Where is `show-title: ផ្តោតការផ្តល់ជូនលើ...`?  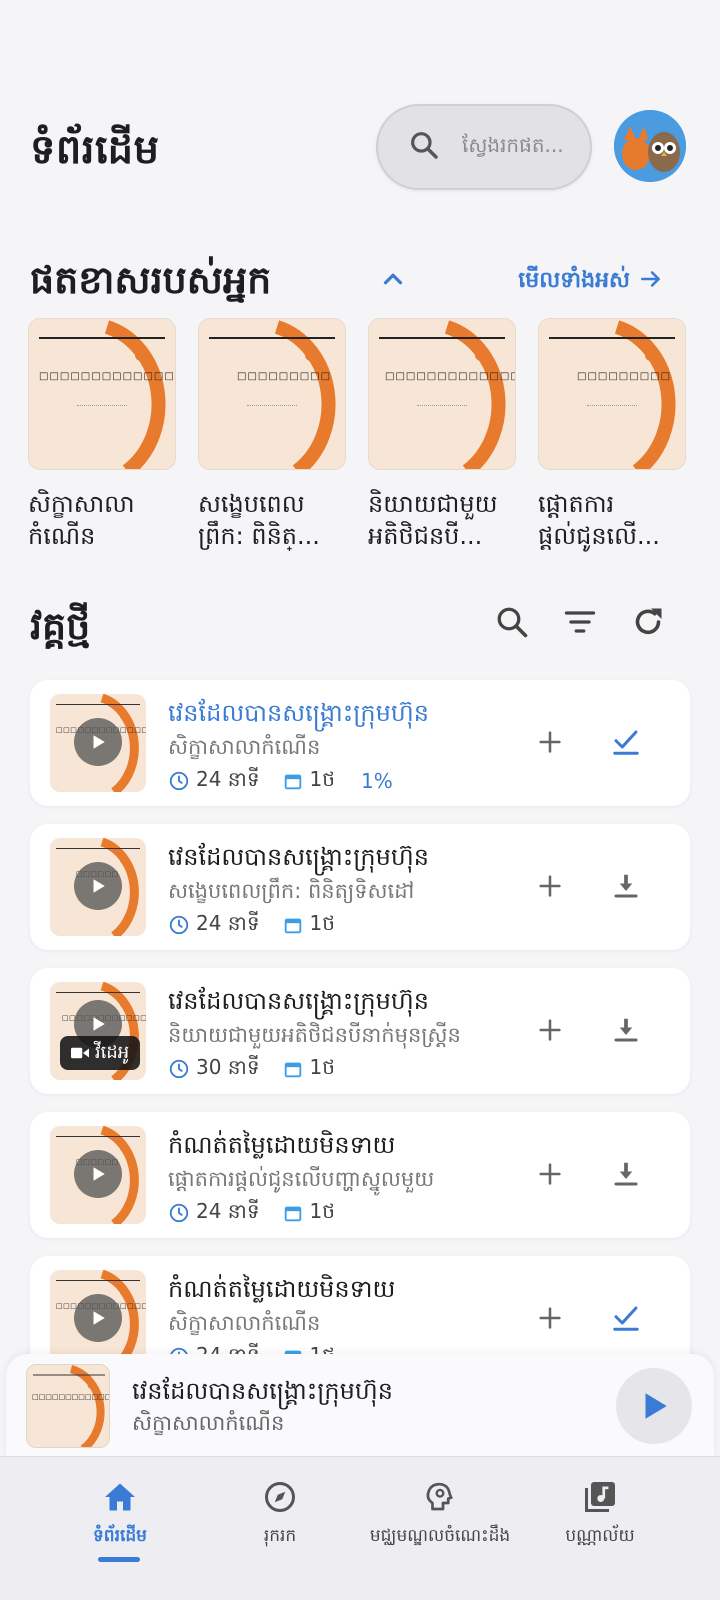 show-title: ផ្តោតការផ្តល់ជូនលើ... is located at coordinates (599, 520).